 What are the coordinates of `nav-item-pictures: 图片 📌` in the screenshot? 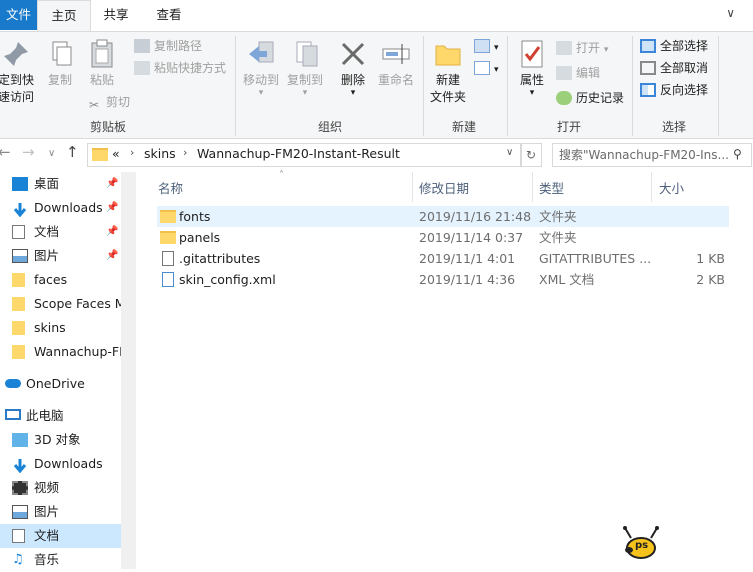 It's located at (60, 256).